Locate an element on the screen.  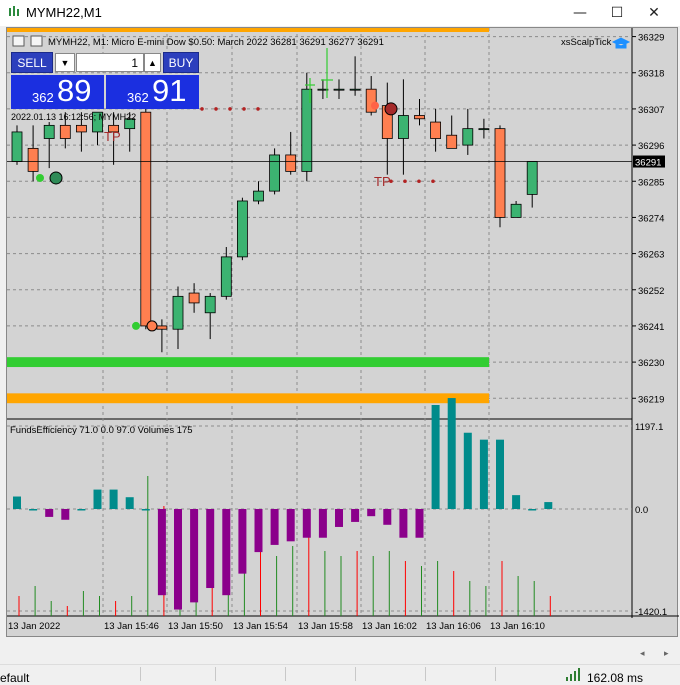
buy-price-prefix: 362 is located at coordinates (138, 97).